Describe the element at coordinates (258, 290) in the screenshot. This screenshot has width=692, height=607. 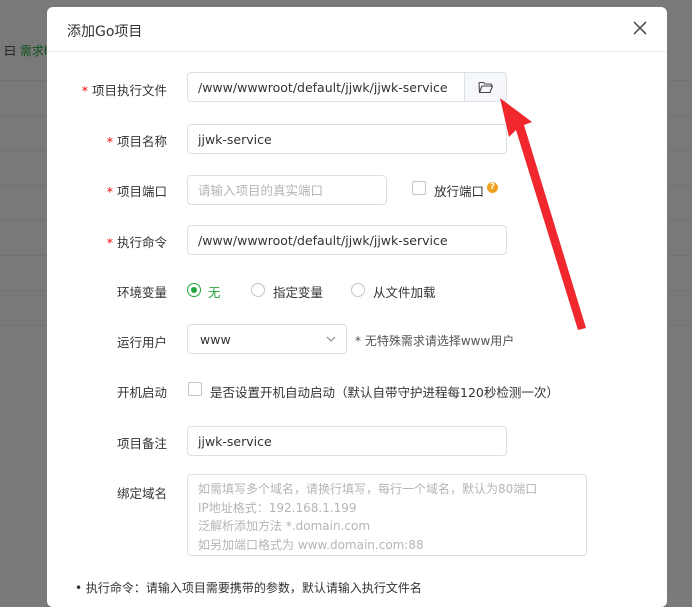
I see `env-radio-specify` at that location.